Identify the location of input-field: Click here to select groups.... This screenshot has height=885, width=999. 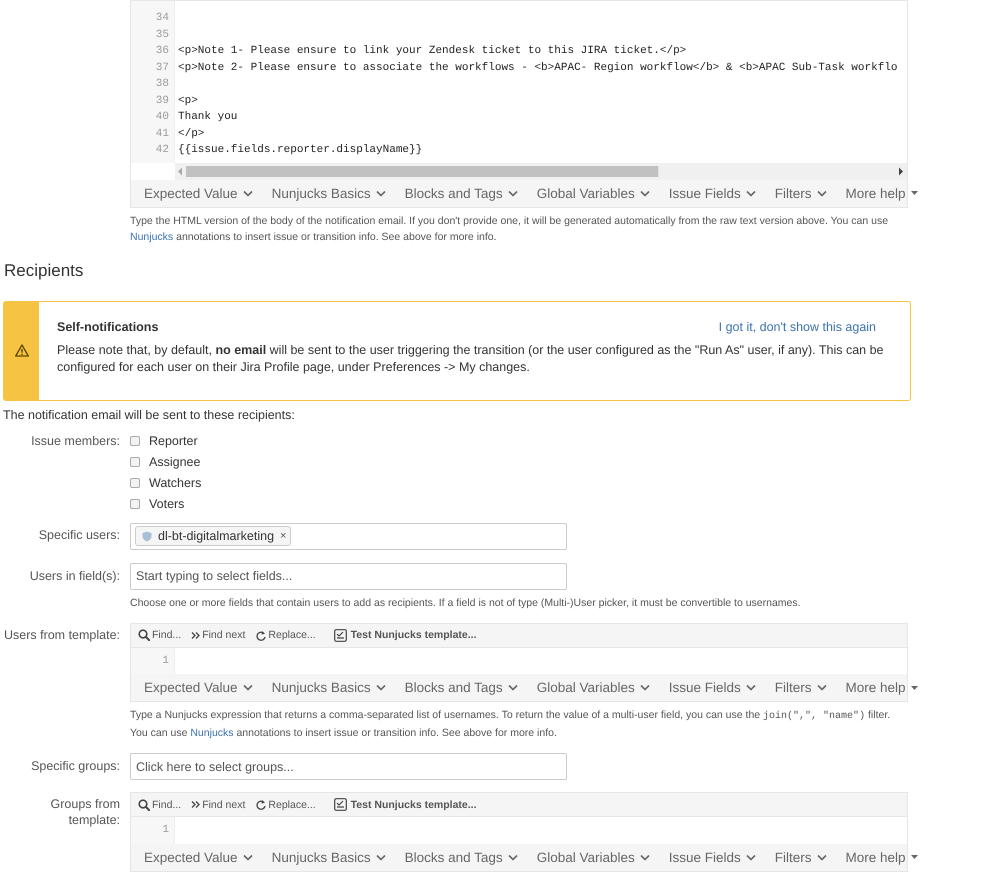
(348, 766).